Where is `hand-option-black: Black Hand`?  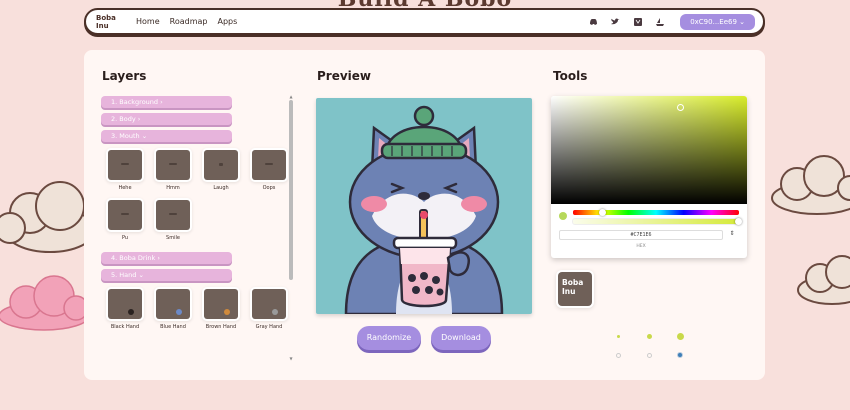 hand-option-black: Black Hand is located at coordinates (125, 310).